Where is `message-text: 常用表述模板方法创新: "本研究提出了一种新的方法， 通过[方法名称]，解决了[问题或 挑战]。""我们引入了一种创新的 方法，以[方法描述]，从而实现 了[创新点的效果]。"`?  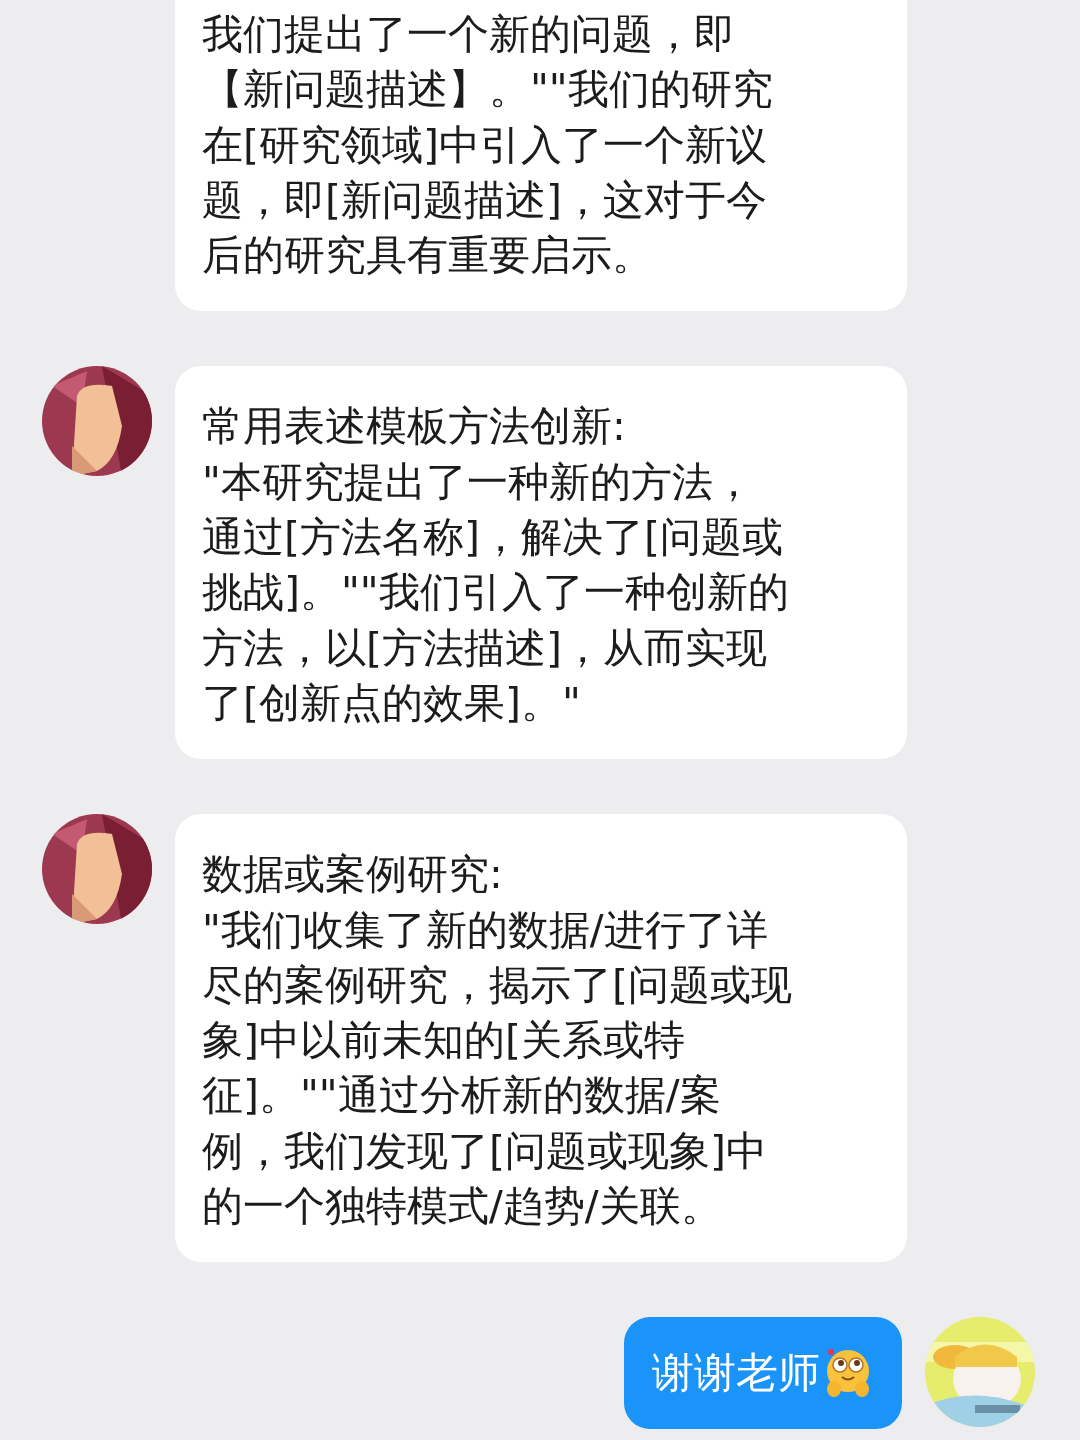 message-text: 常用表述模板方法创新: "本研究提出了一种新的方法， 通过[方法名称]，解决了[问题或 挑战]。""我们引入了一种创新的 方法，以[方法描述]，从而实现 了[创新点的效果]。" is located at coordinates (496, 565).